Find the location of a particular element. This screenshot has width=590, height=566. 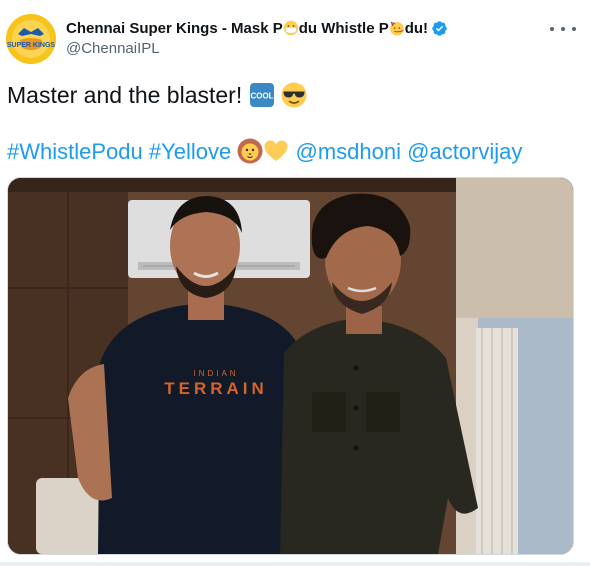

cool-emoji-label: COOL is located at coordinates (261, 96).